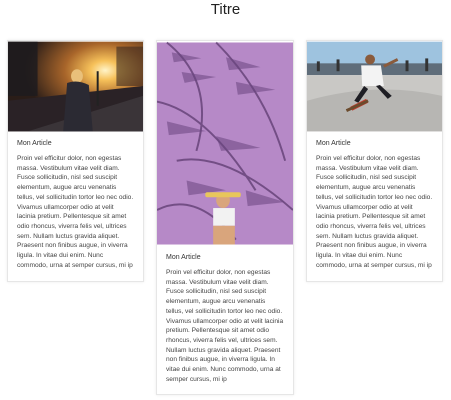 This screenshot has width=451, height=400. I want to click on article-image-sunset-street, so click(75, 86).